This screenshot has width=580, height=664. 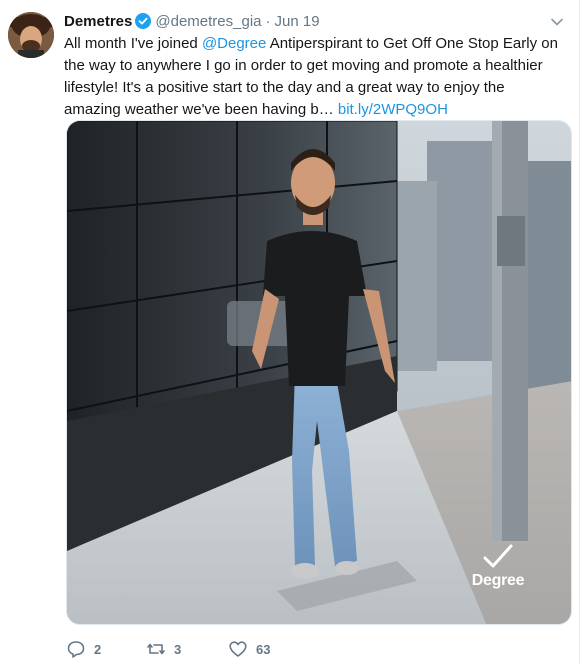 I want to click on avatar, so click(x=31, y=35).